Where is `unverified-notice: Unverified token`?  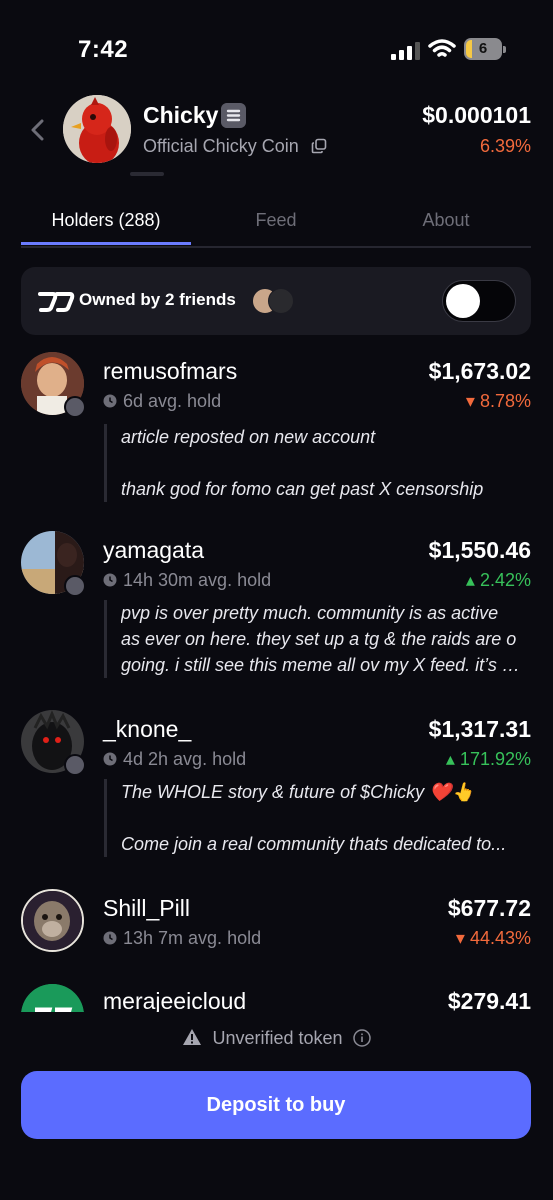
unverified-notice: Unverified token is located at coordinates (276, 1038).